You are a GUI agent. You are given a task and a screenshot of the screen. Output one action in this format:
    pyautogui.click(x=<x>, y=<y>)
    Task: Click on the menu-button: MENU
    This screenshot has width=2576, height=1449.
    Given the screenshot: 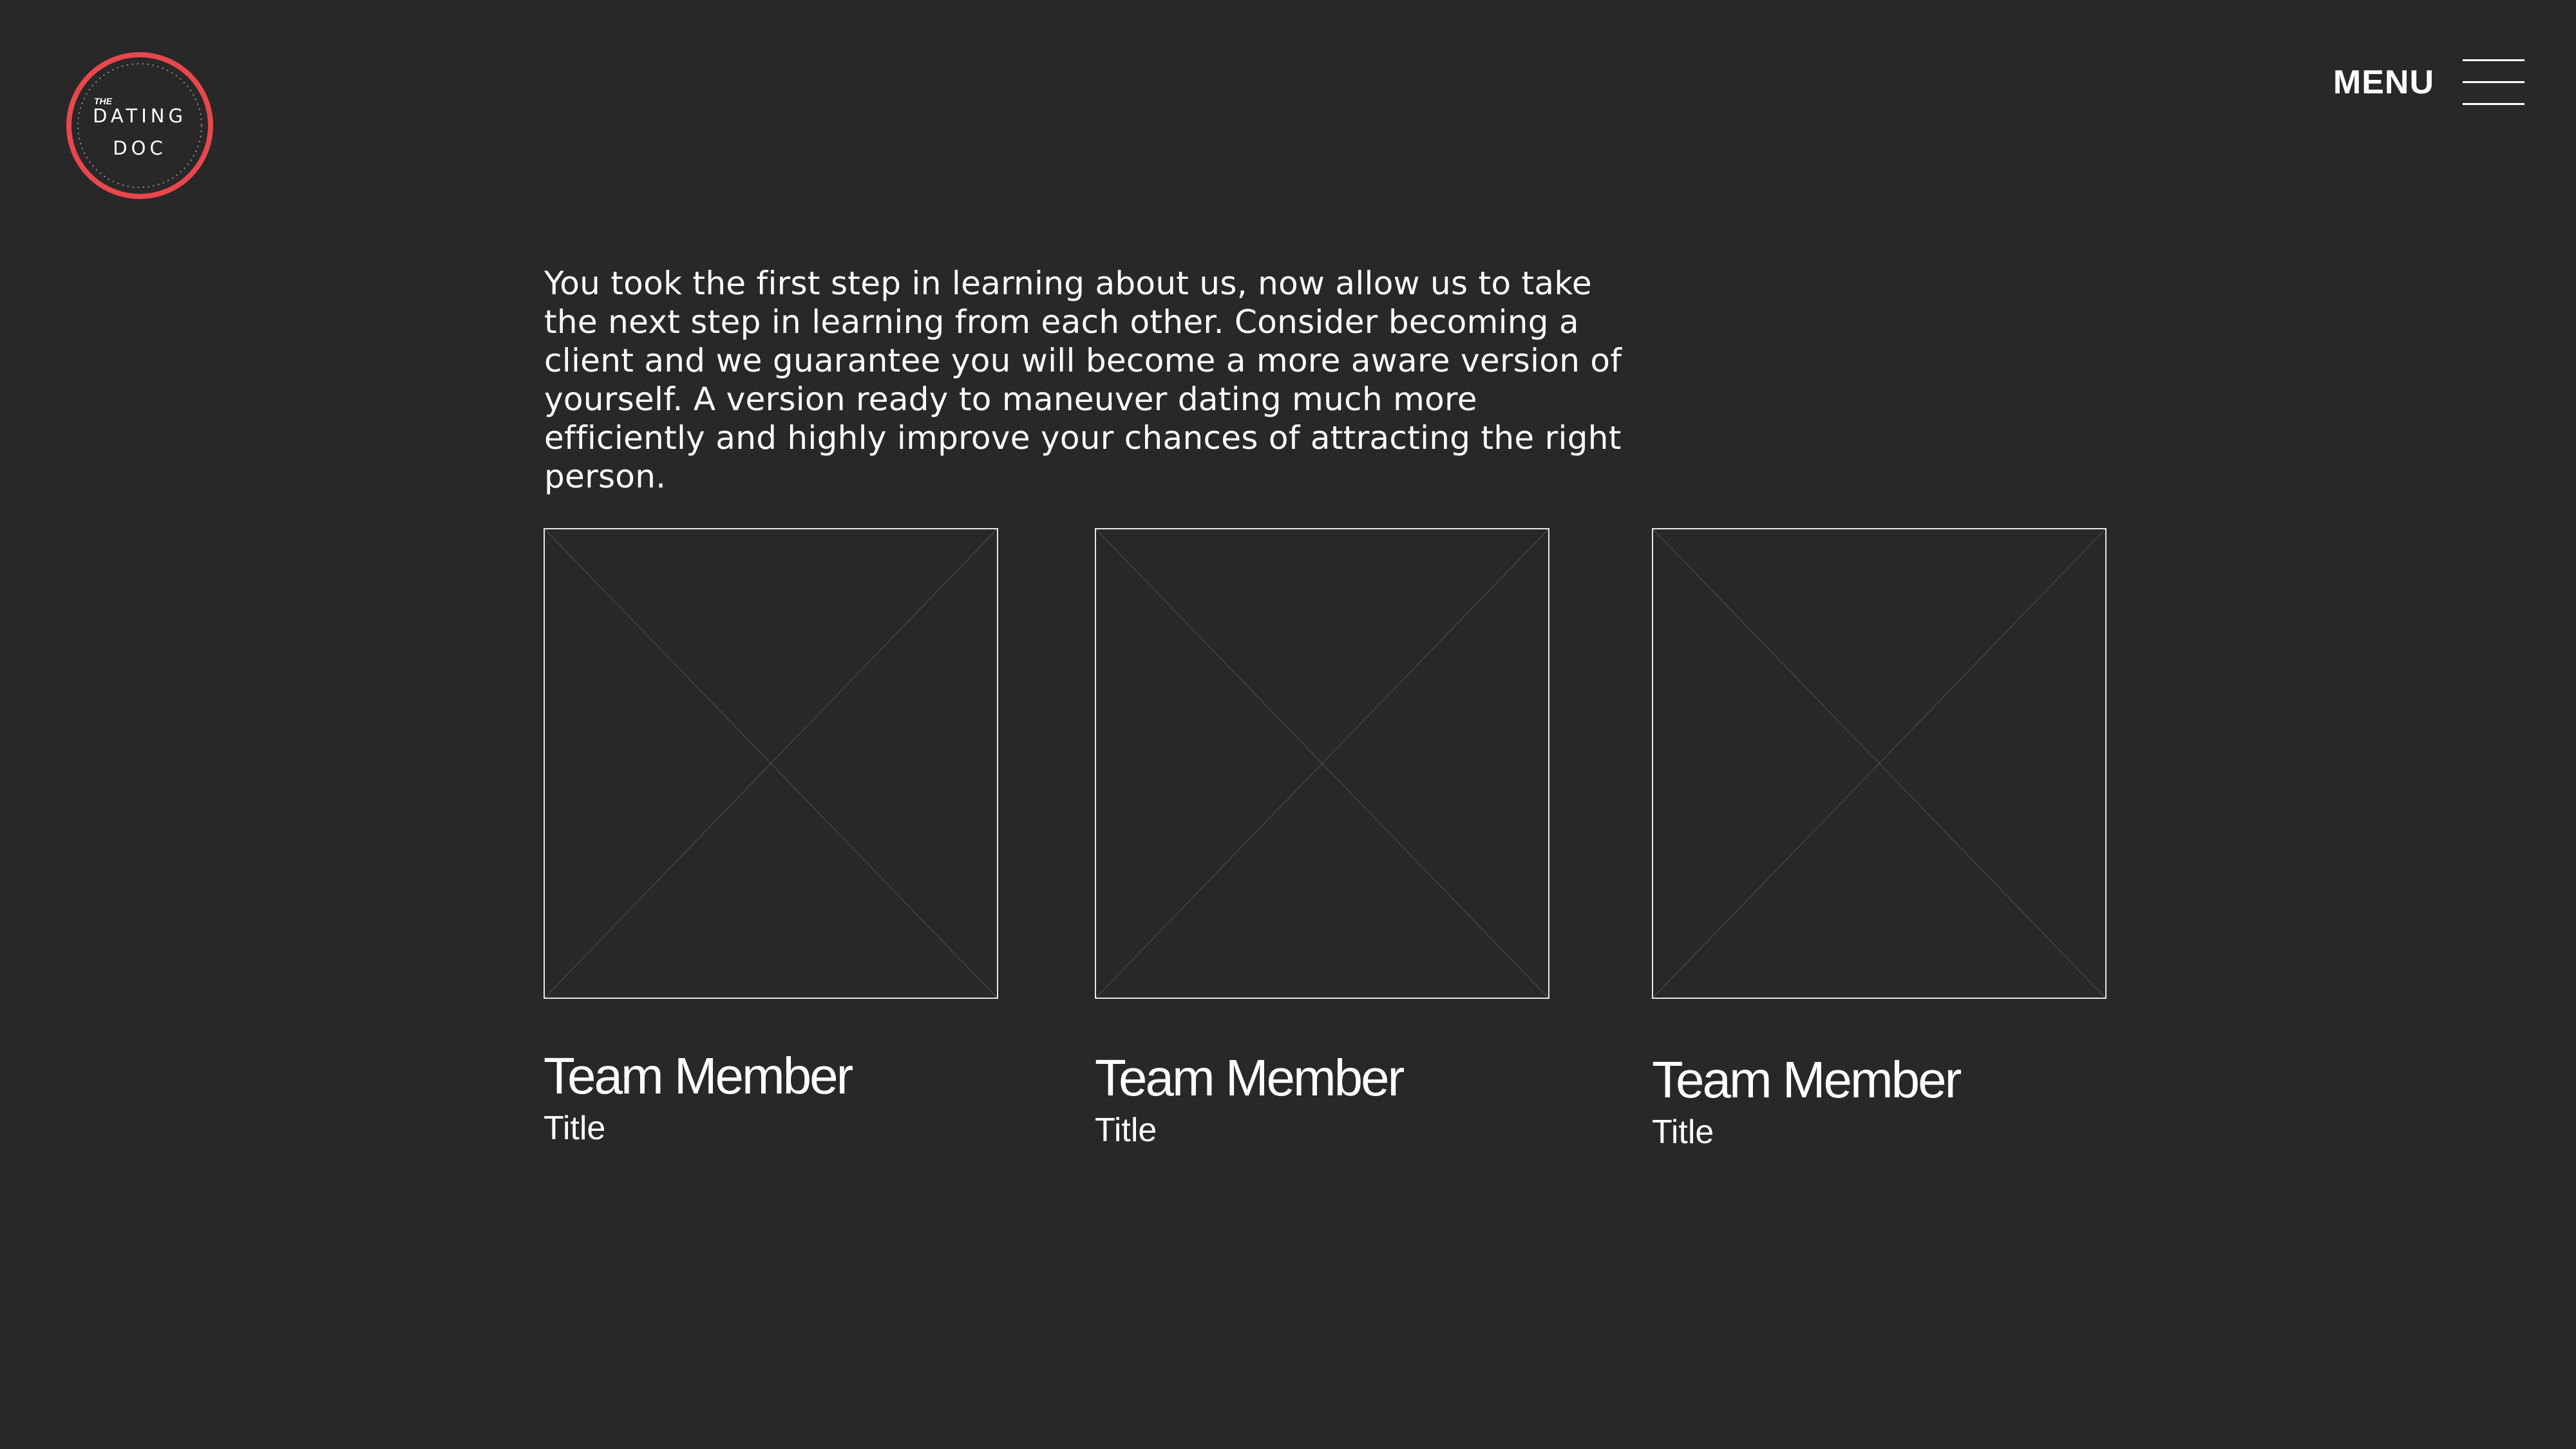 What is the action you would take?
    pyautogui.click(x=2428, y=83)
    